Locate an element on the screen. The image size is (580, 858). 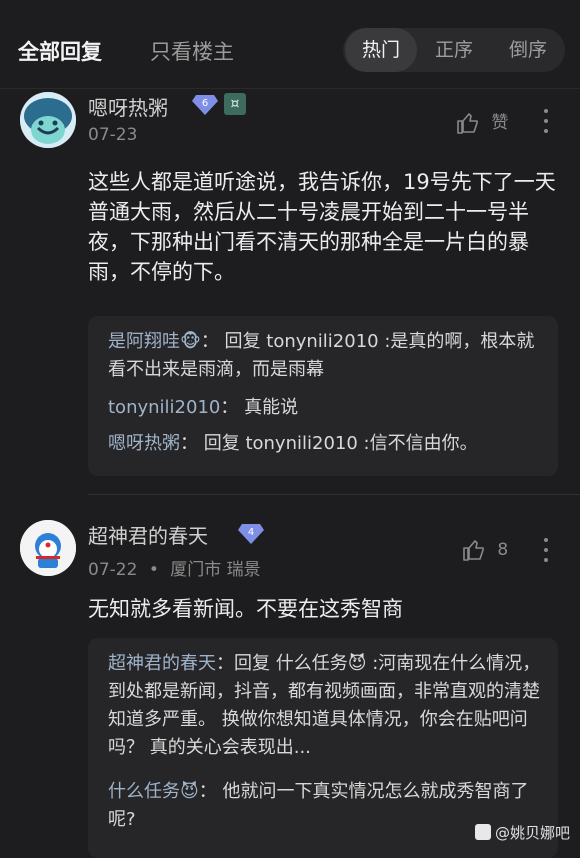
tab-owner-only: 只看楼主 is located at coordinates (192, 51).